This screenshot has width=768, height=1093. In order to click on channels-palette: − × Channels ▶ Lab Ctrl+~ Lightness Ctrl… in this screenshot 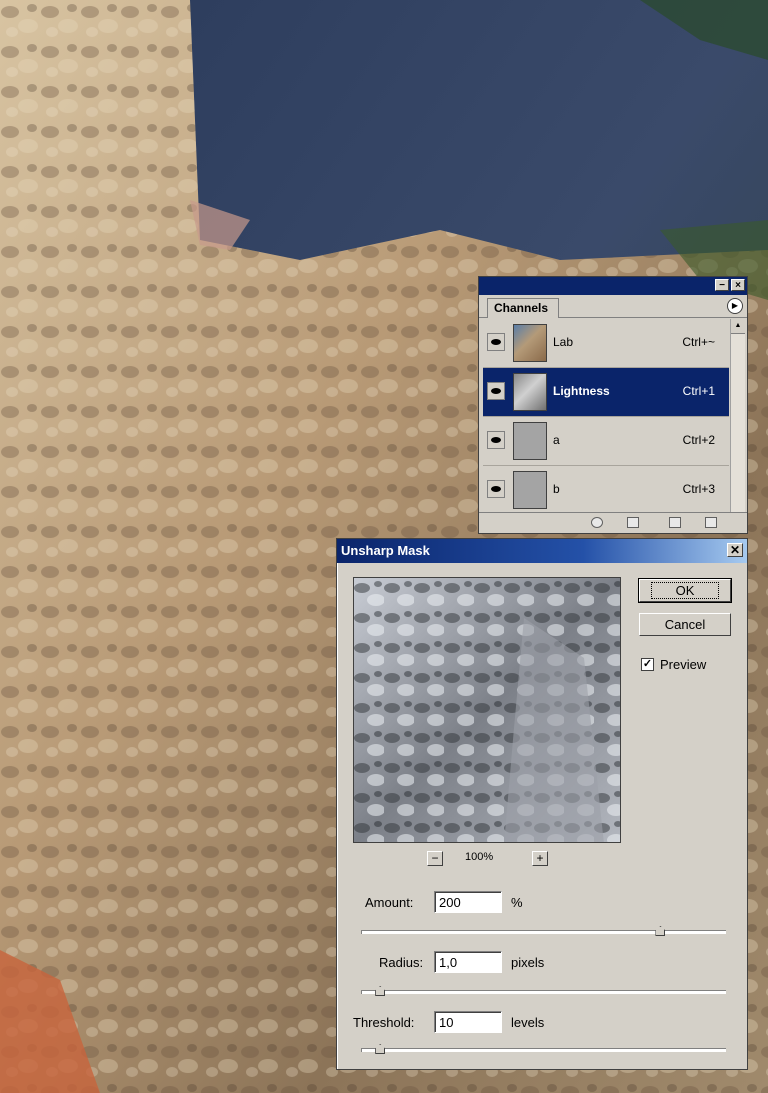, I will do `click(613, 405)`.